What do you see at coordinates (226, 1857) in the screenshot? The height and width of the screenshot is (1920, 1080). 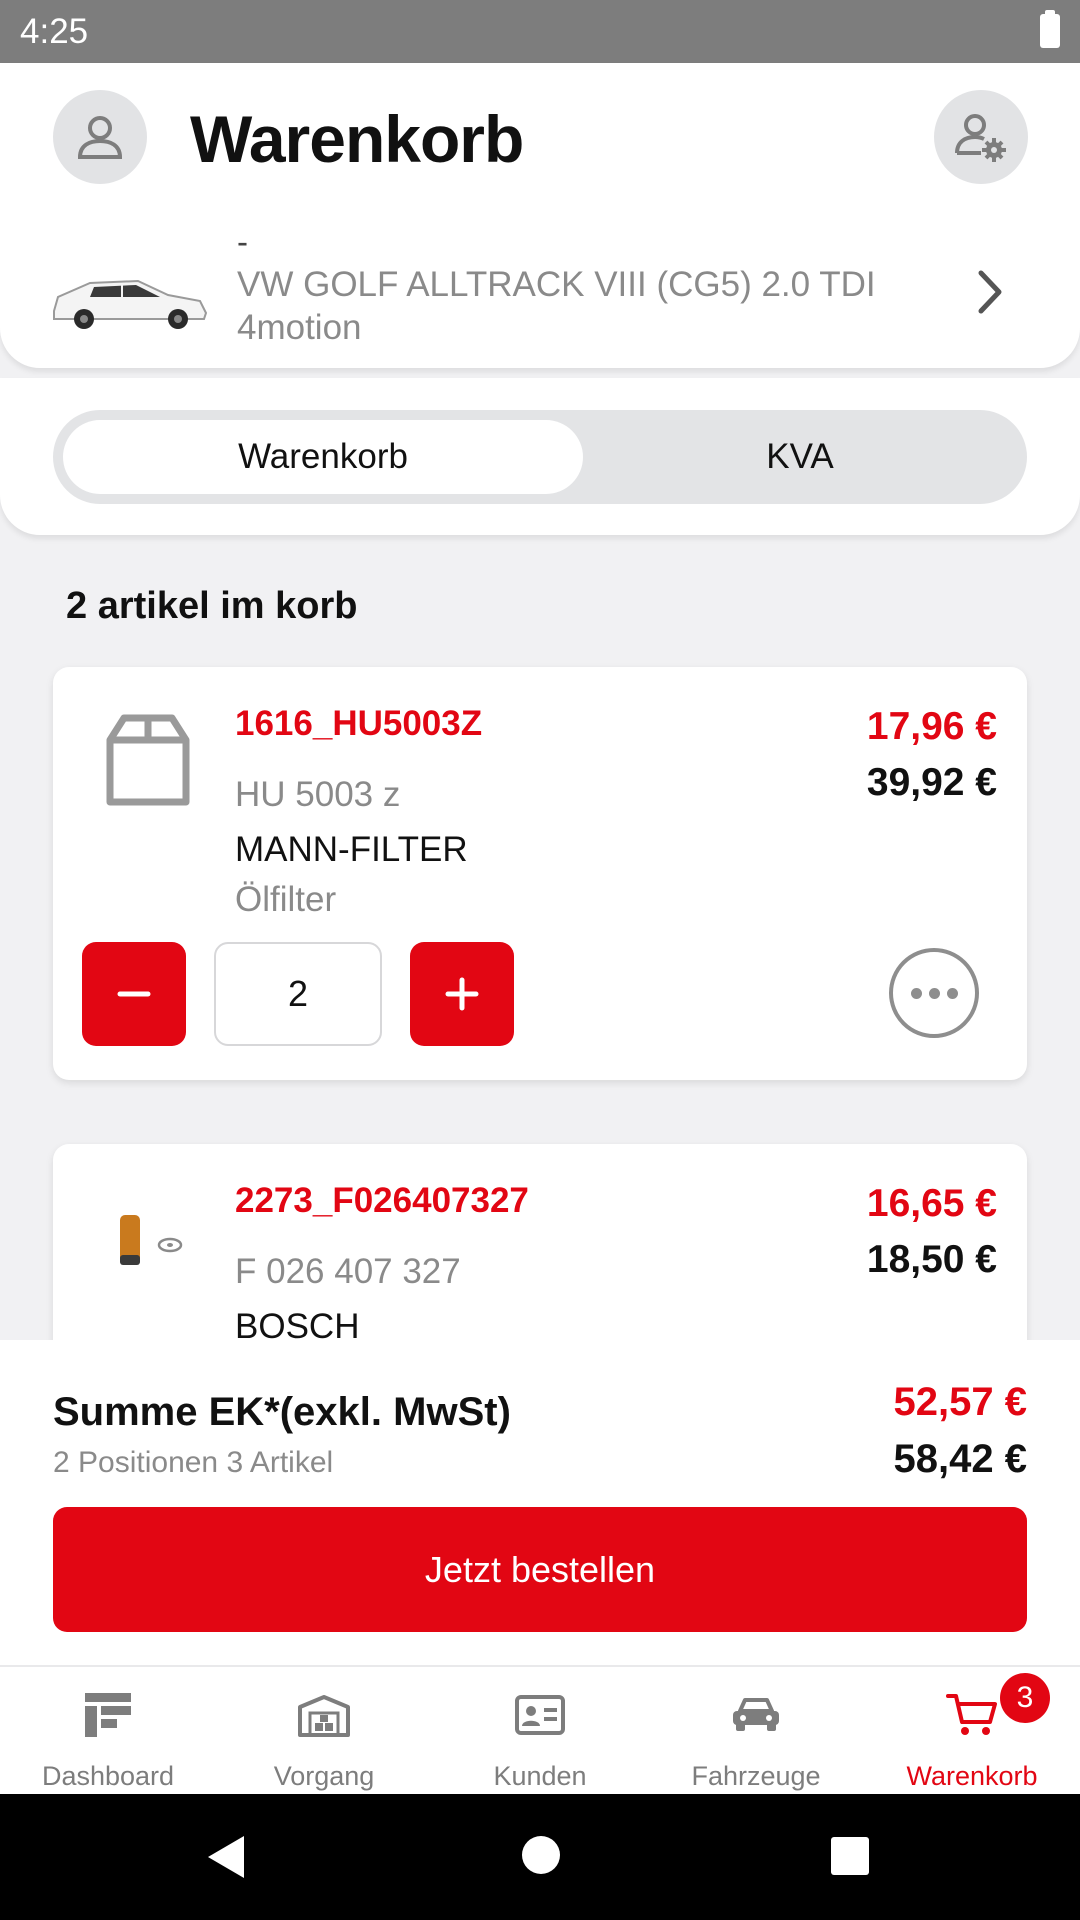 I see `back-icon` at bounding box center [226, 1857].